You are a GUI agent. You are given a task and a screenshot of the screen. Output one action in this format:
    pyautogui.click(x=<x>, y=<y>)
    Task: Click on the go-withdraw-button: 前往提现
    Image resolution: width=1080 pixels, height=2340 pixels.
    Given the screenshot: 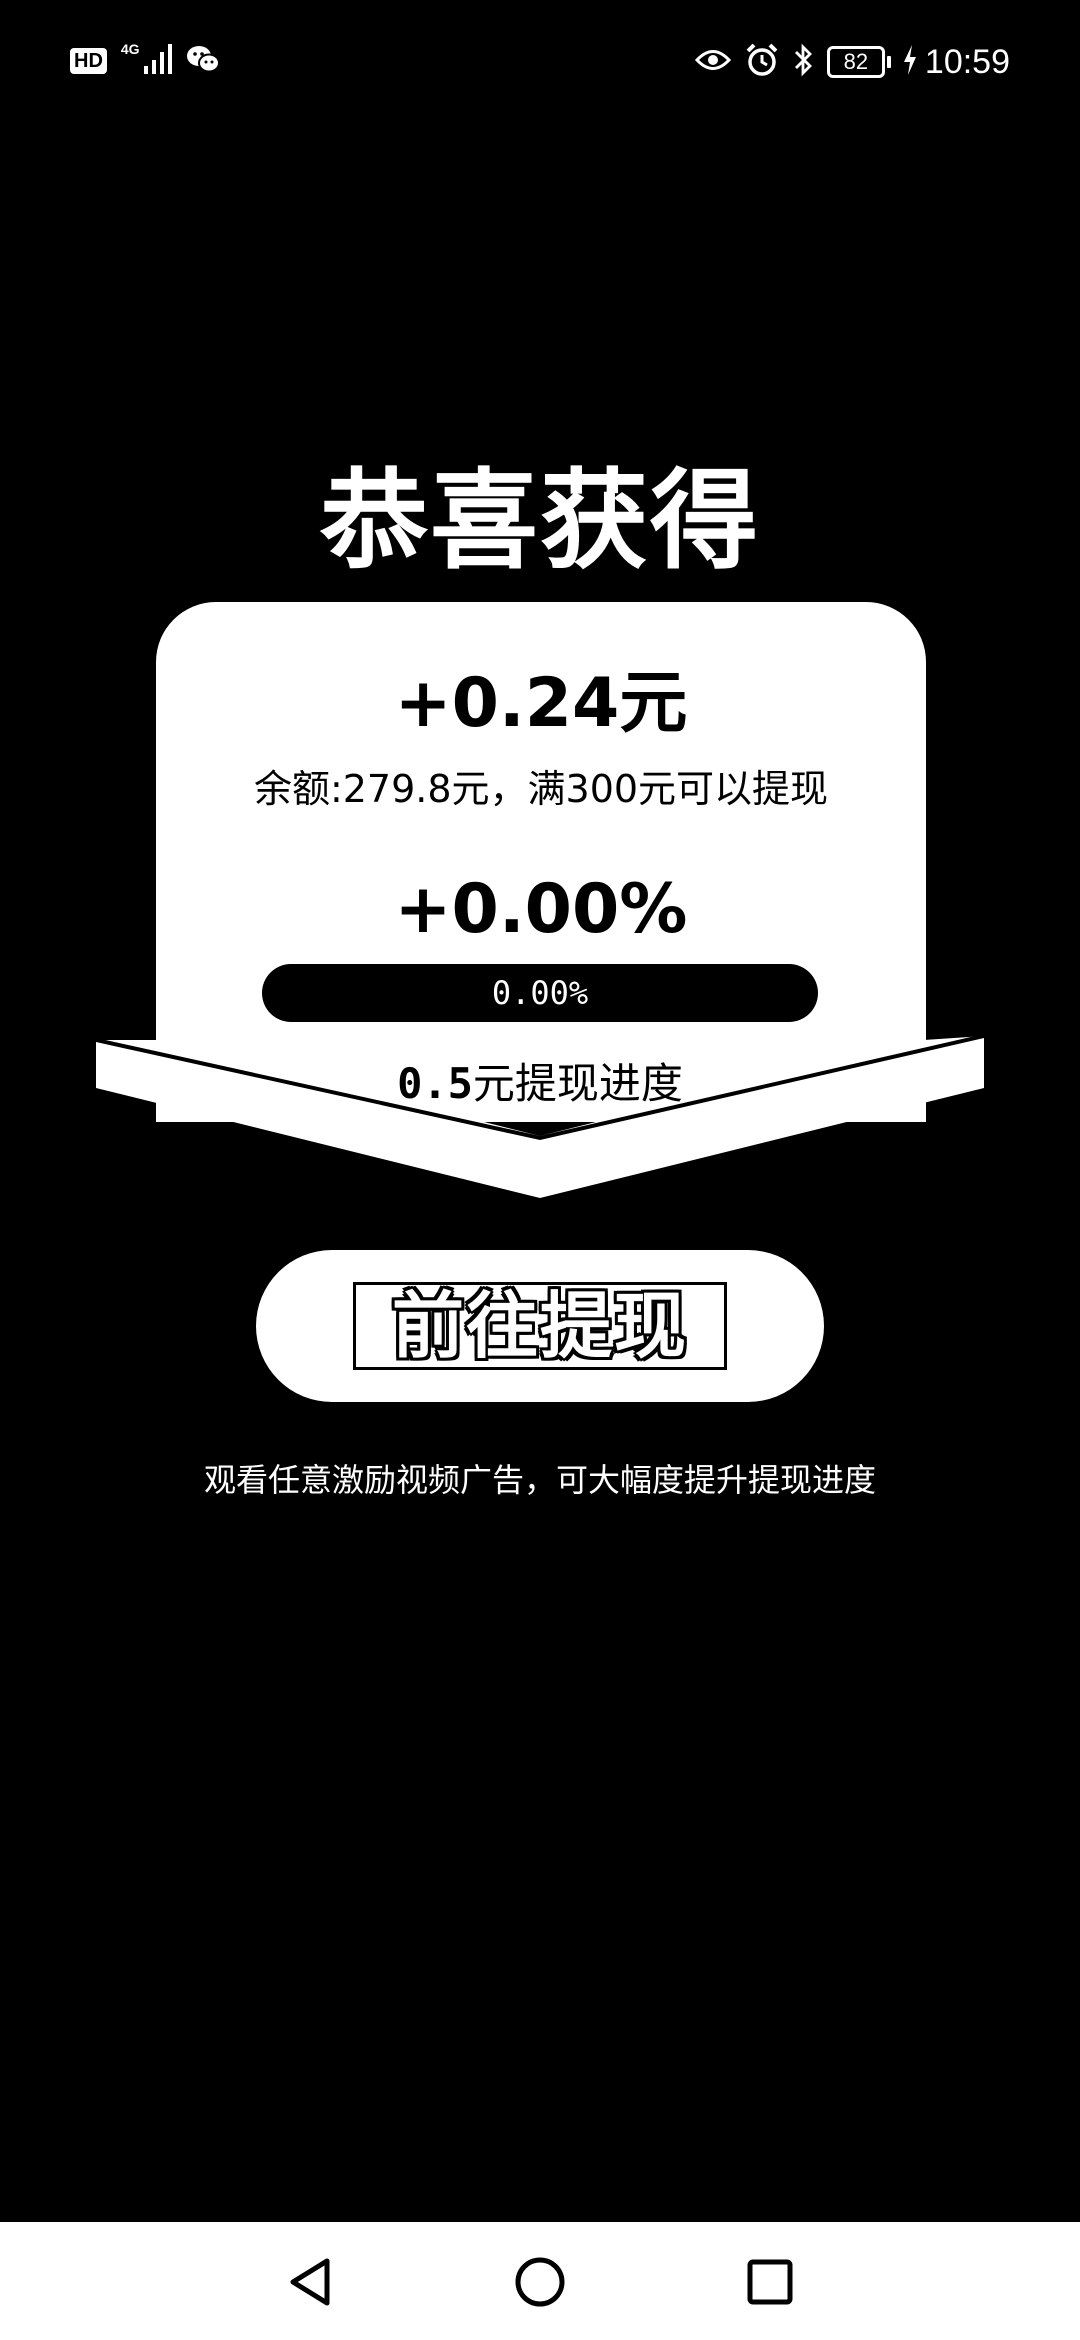 What is the action you would take?
    pyautogui.click(x=540, y=1326)
    